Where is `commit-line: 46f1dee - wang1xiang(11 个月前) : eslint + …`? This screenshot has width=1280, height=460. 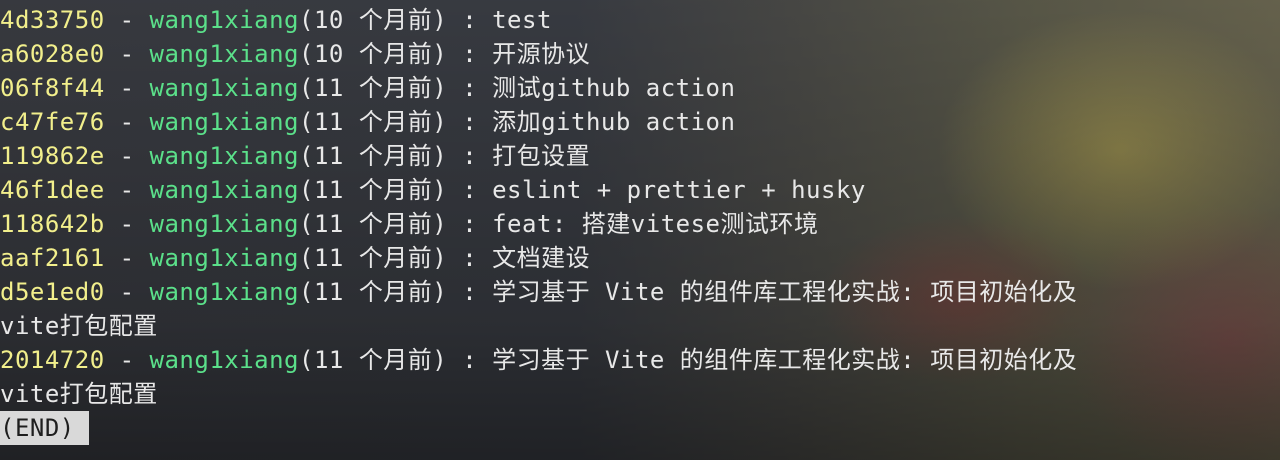 commit-line: 46f1dee - wang1xiang(11 个月前) : eslint + … is located at coordinates (640, 190).